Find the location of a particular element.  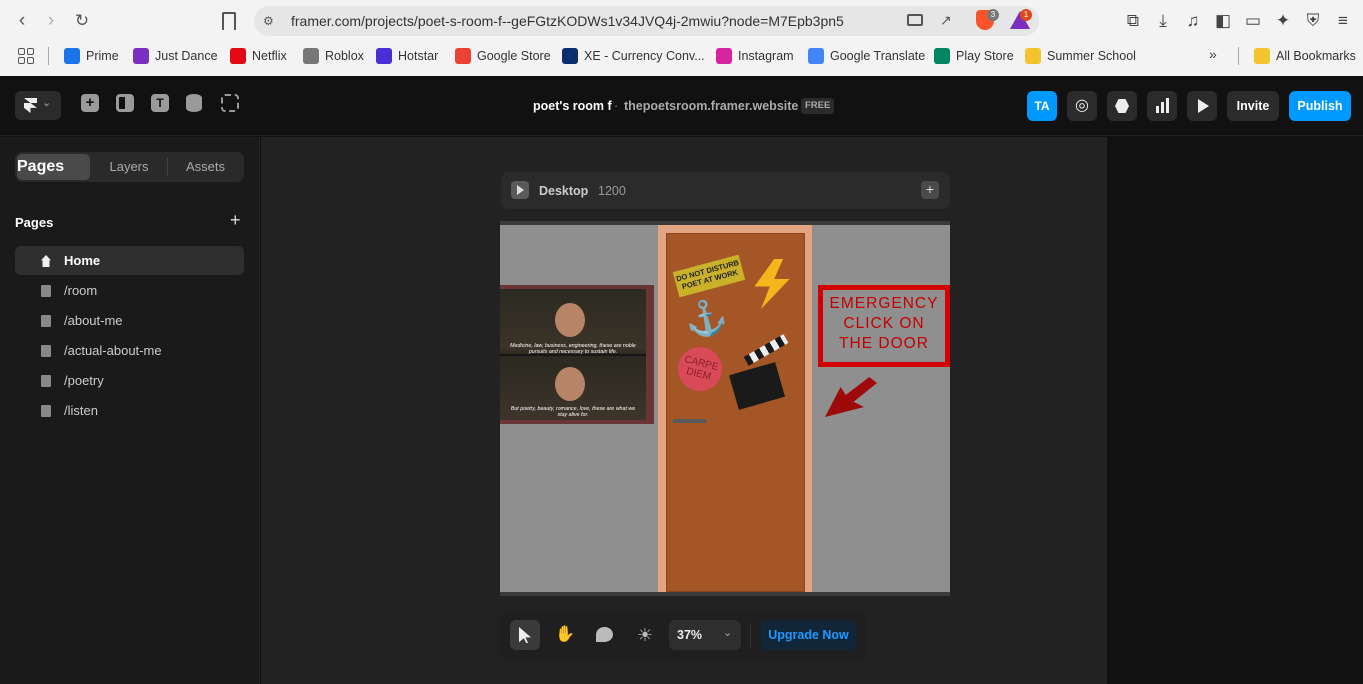

page-item-about-me: /about-me is located at coordinates (129, 320).